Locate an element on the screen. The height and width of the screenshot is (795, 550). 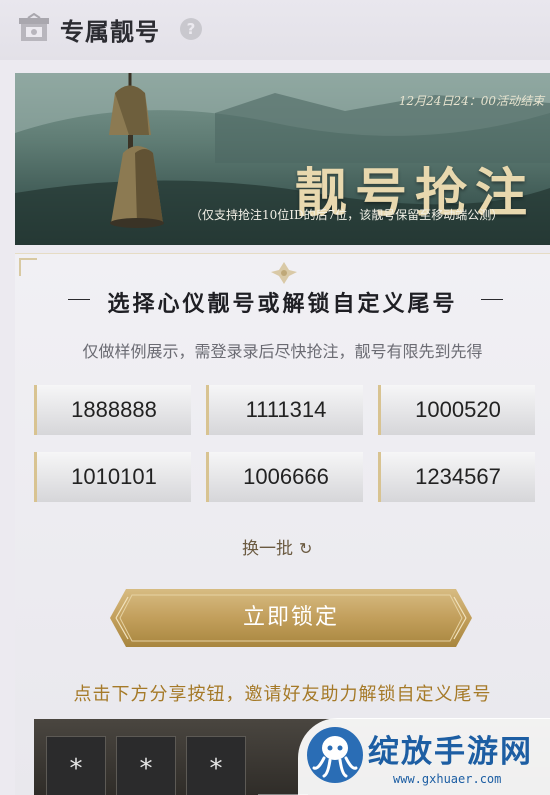
corner-ornament is located at coordinates (28, 267).